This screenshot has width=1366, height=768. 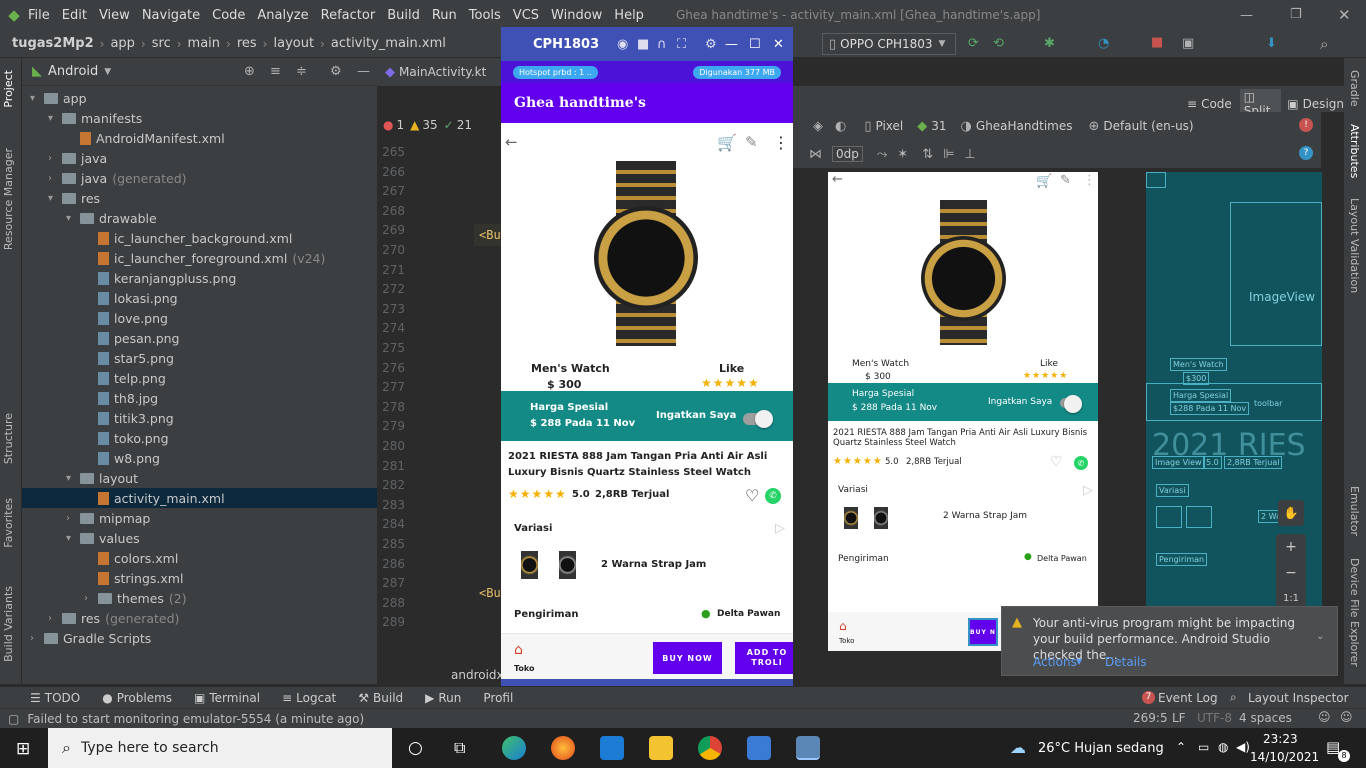 I want to click on stop-icon: ■, so click(x=1157, y=42).